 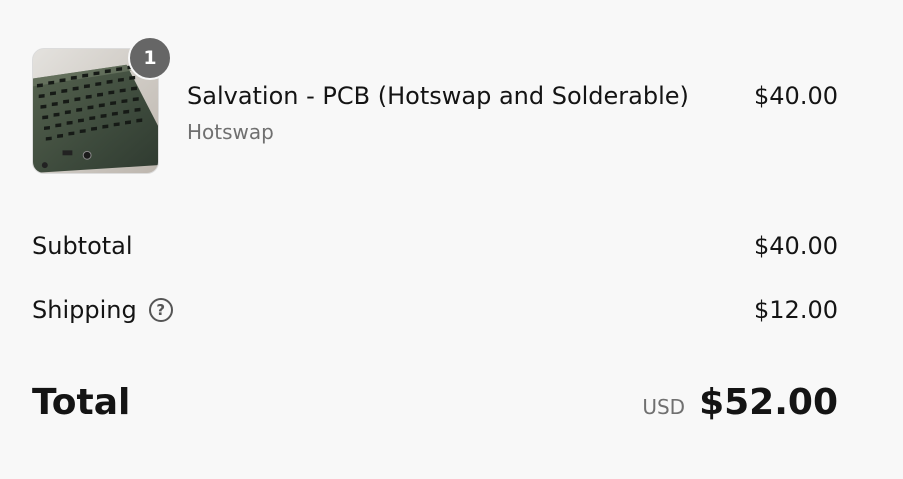 What do you see at coordinates (438, 96) in the screenshot?
I see `product-name: Salvation - PCB (Hotswap and Solderable)` at bounding box center [438, 96].